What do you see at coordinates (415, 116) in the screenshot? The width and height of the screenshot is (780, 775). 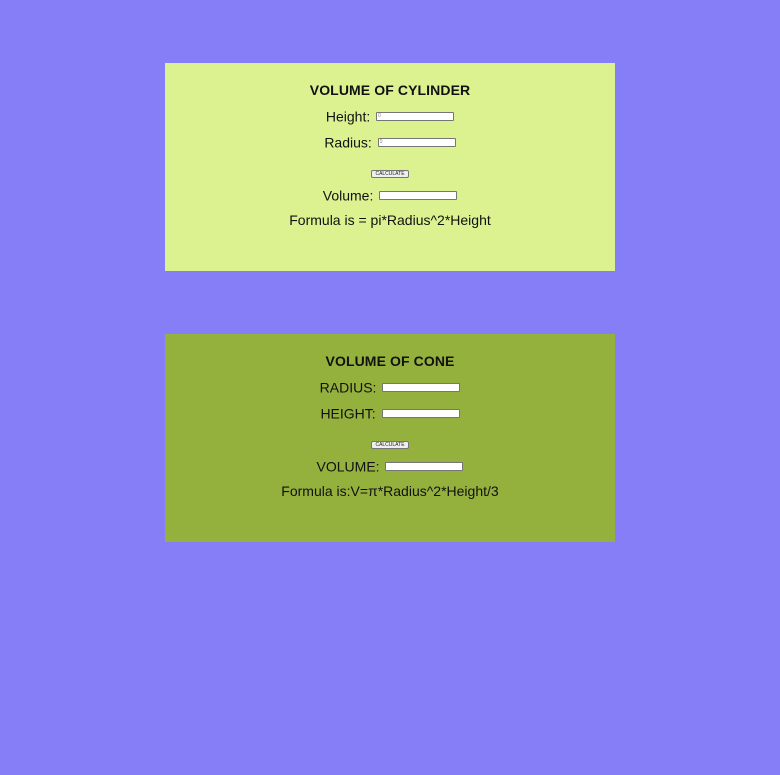 I see `cylinder-height-input` at bounding box center [415, 116].